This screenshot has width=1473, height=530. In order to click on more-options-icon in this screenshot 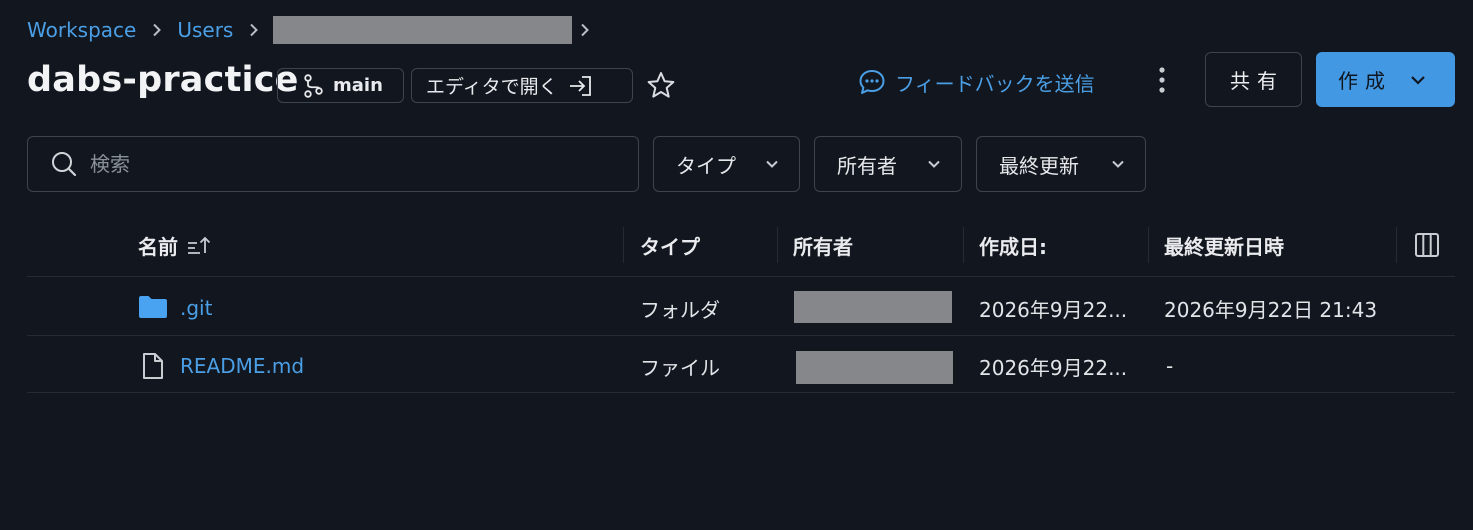, I will do `click(1162, 81)`.